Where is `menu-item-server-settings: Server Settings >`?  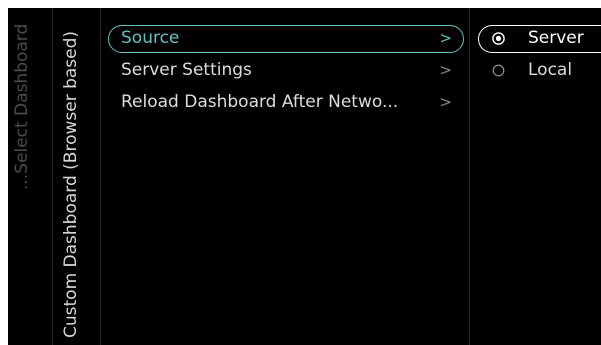 menu-item-server-settings: Server Settings > is located at coordinates (286, 71).